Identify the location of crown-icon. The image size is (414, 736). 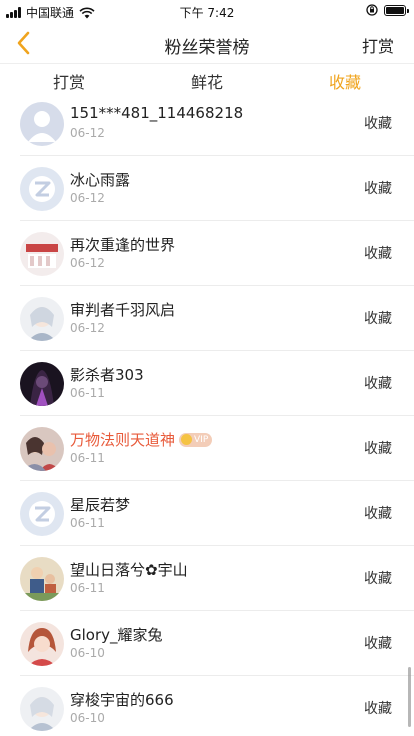
(187, 439).